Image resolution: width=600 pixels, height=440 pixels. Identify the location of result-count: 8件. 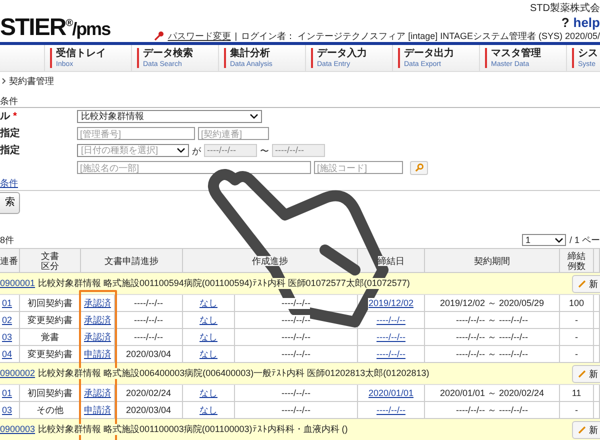
(7, 240).